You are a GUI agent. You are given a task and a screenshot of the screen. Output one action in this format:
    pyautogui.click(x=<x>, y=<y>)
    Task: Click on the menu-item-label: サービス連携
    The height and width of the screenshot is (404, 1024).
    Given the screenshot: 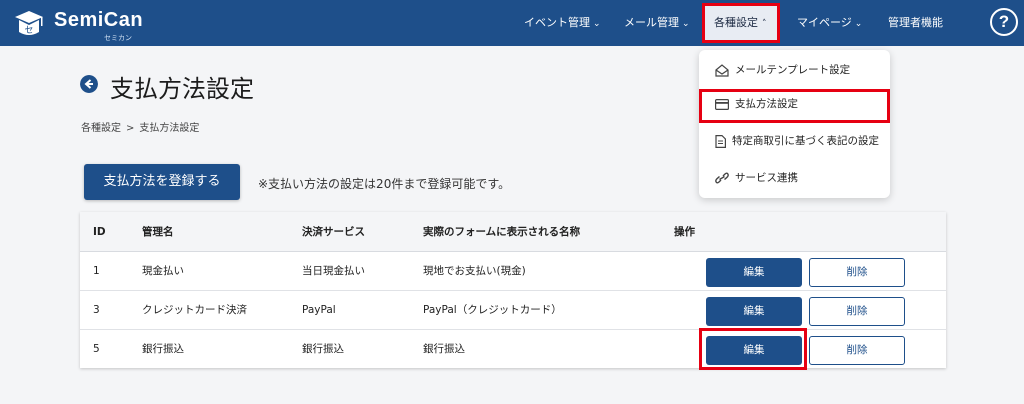 What is the action you would take?
    pyautogui.click(x=766, y=178)
    